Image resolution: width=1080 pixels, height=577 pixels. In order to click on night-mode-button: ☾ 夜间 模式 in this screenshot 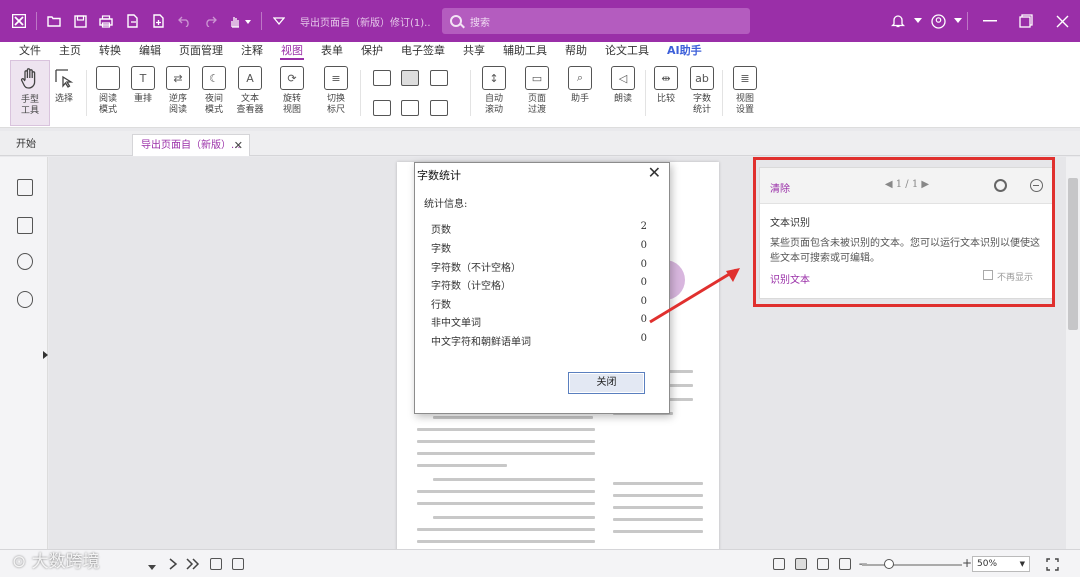, I will do `click(214, 93)`.